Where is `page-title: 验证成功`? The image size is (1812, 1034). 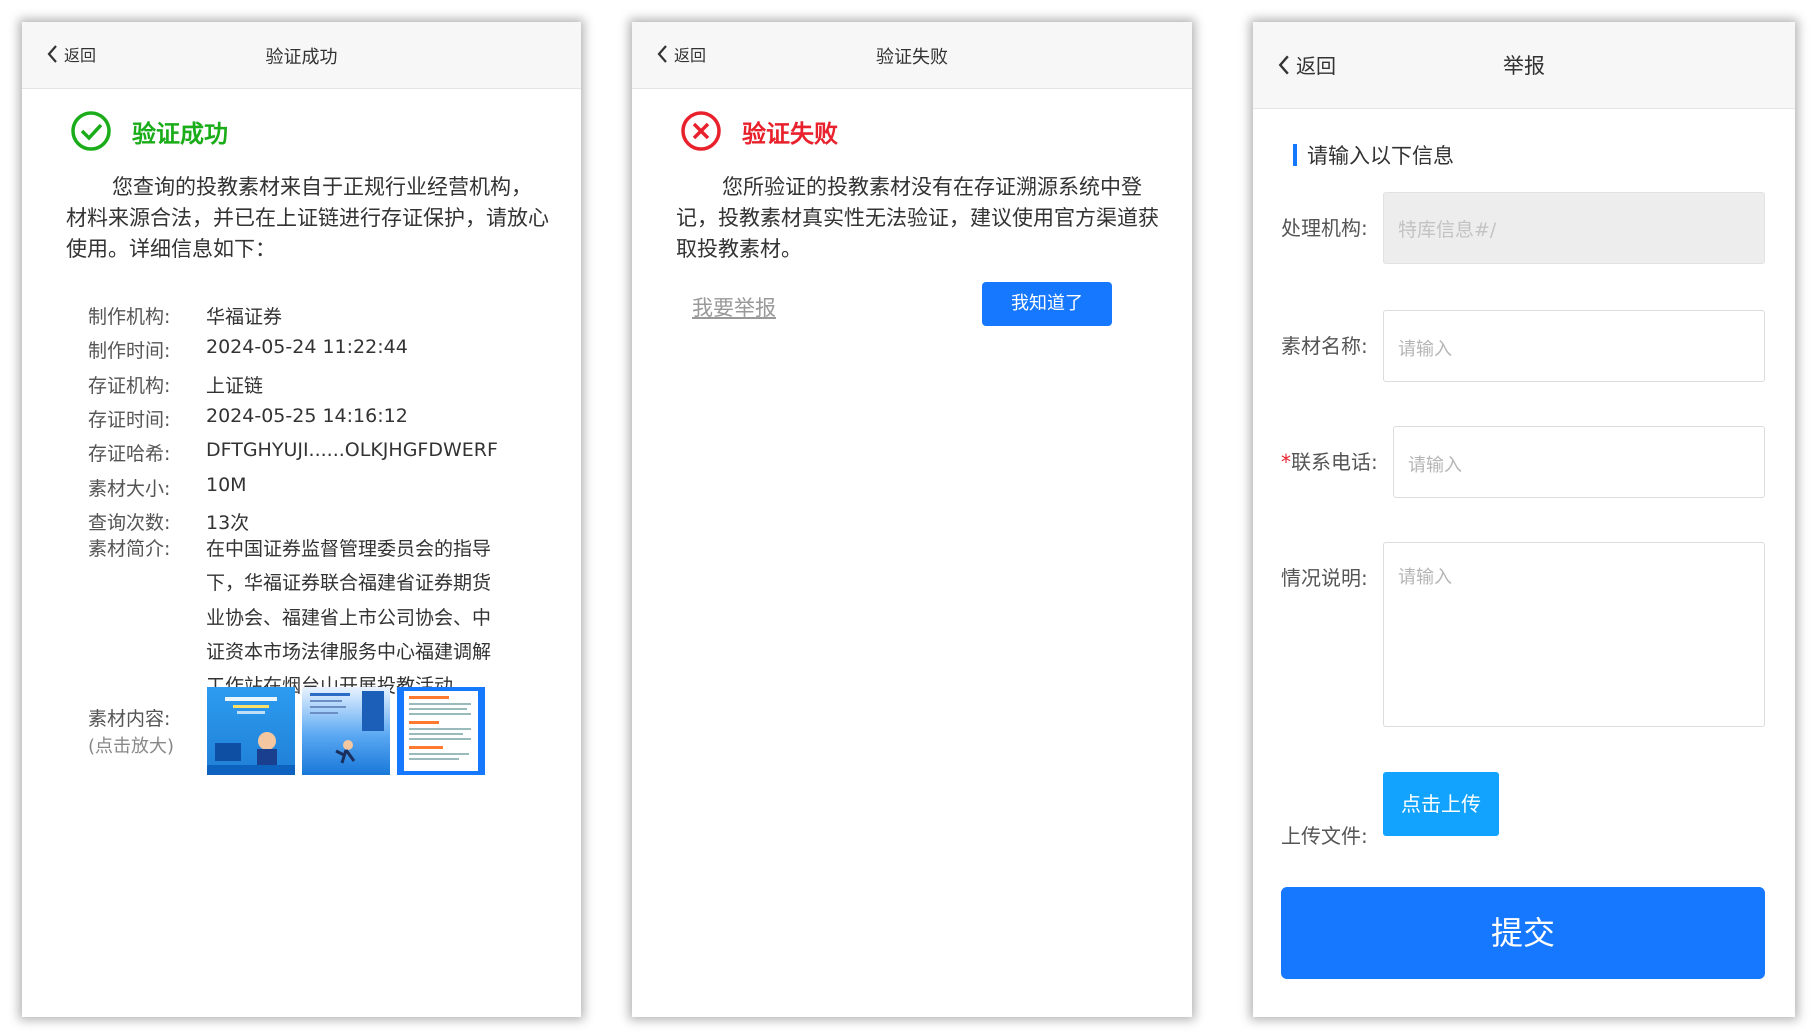
page-title: 验证成功 is located at coordinates (301, 57).